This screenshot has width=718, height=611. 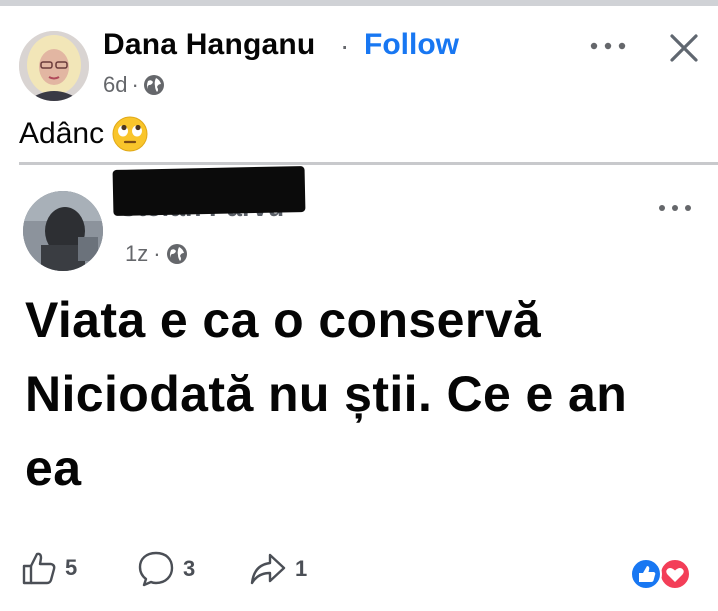 I want to click on text-line: ea, so click(x=53, y=468).